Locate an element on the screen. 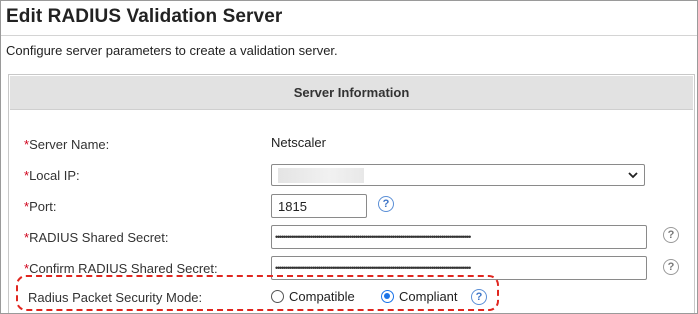 This screenshot has width=698, height=314. local-ip-row: *Local IP: is located at coordinates (351, 177).